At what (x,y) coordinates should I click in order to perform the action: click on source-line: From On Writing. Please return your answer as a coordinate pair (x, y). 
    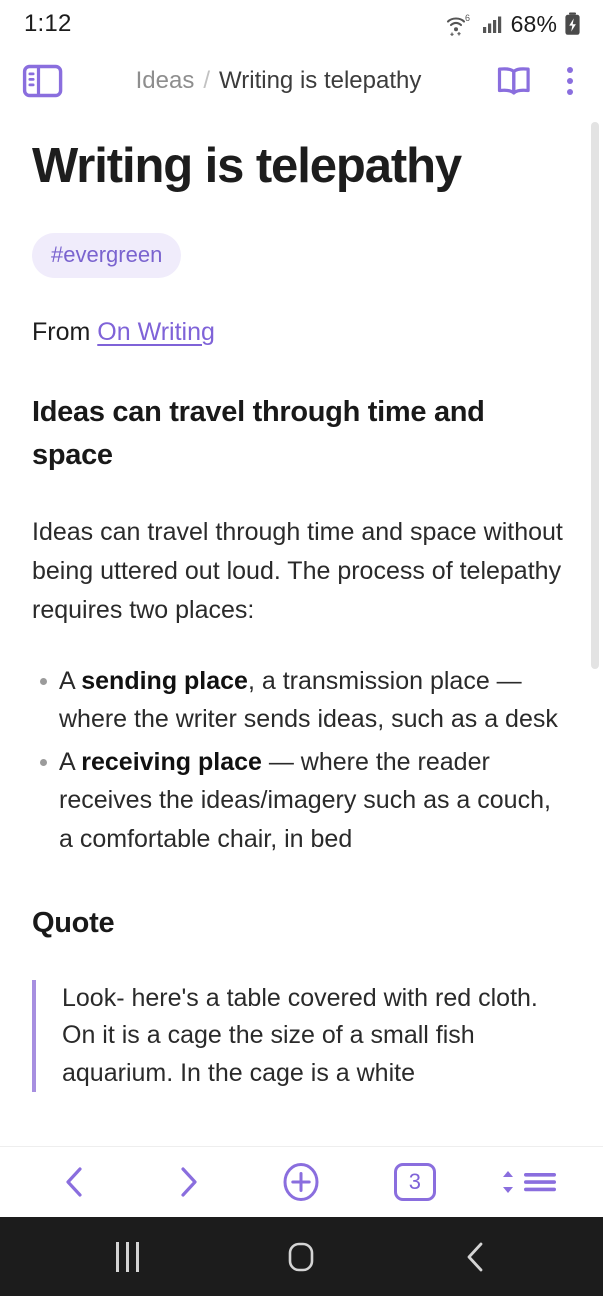
    Looking at the image, I should click on (297, 332).